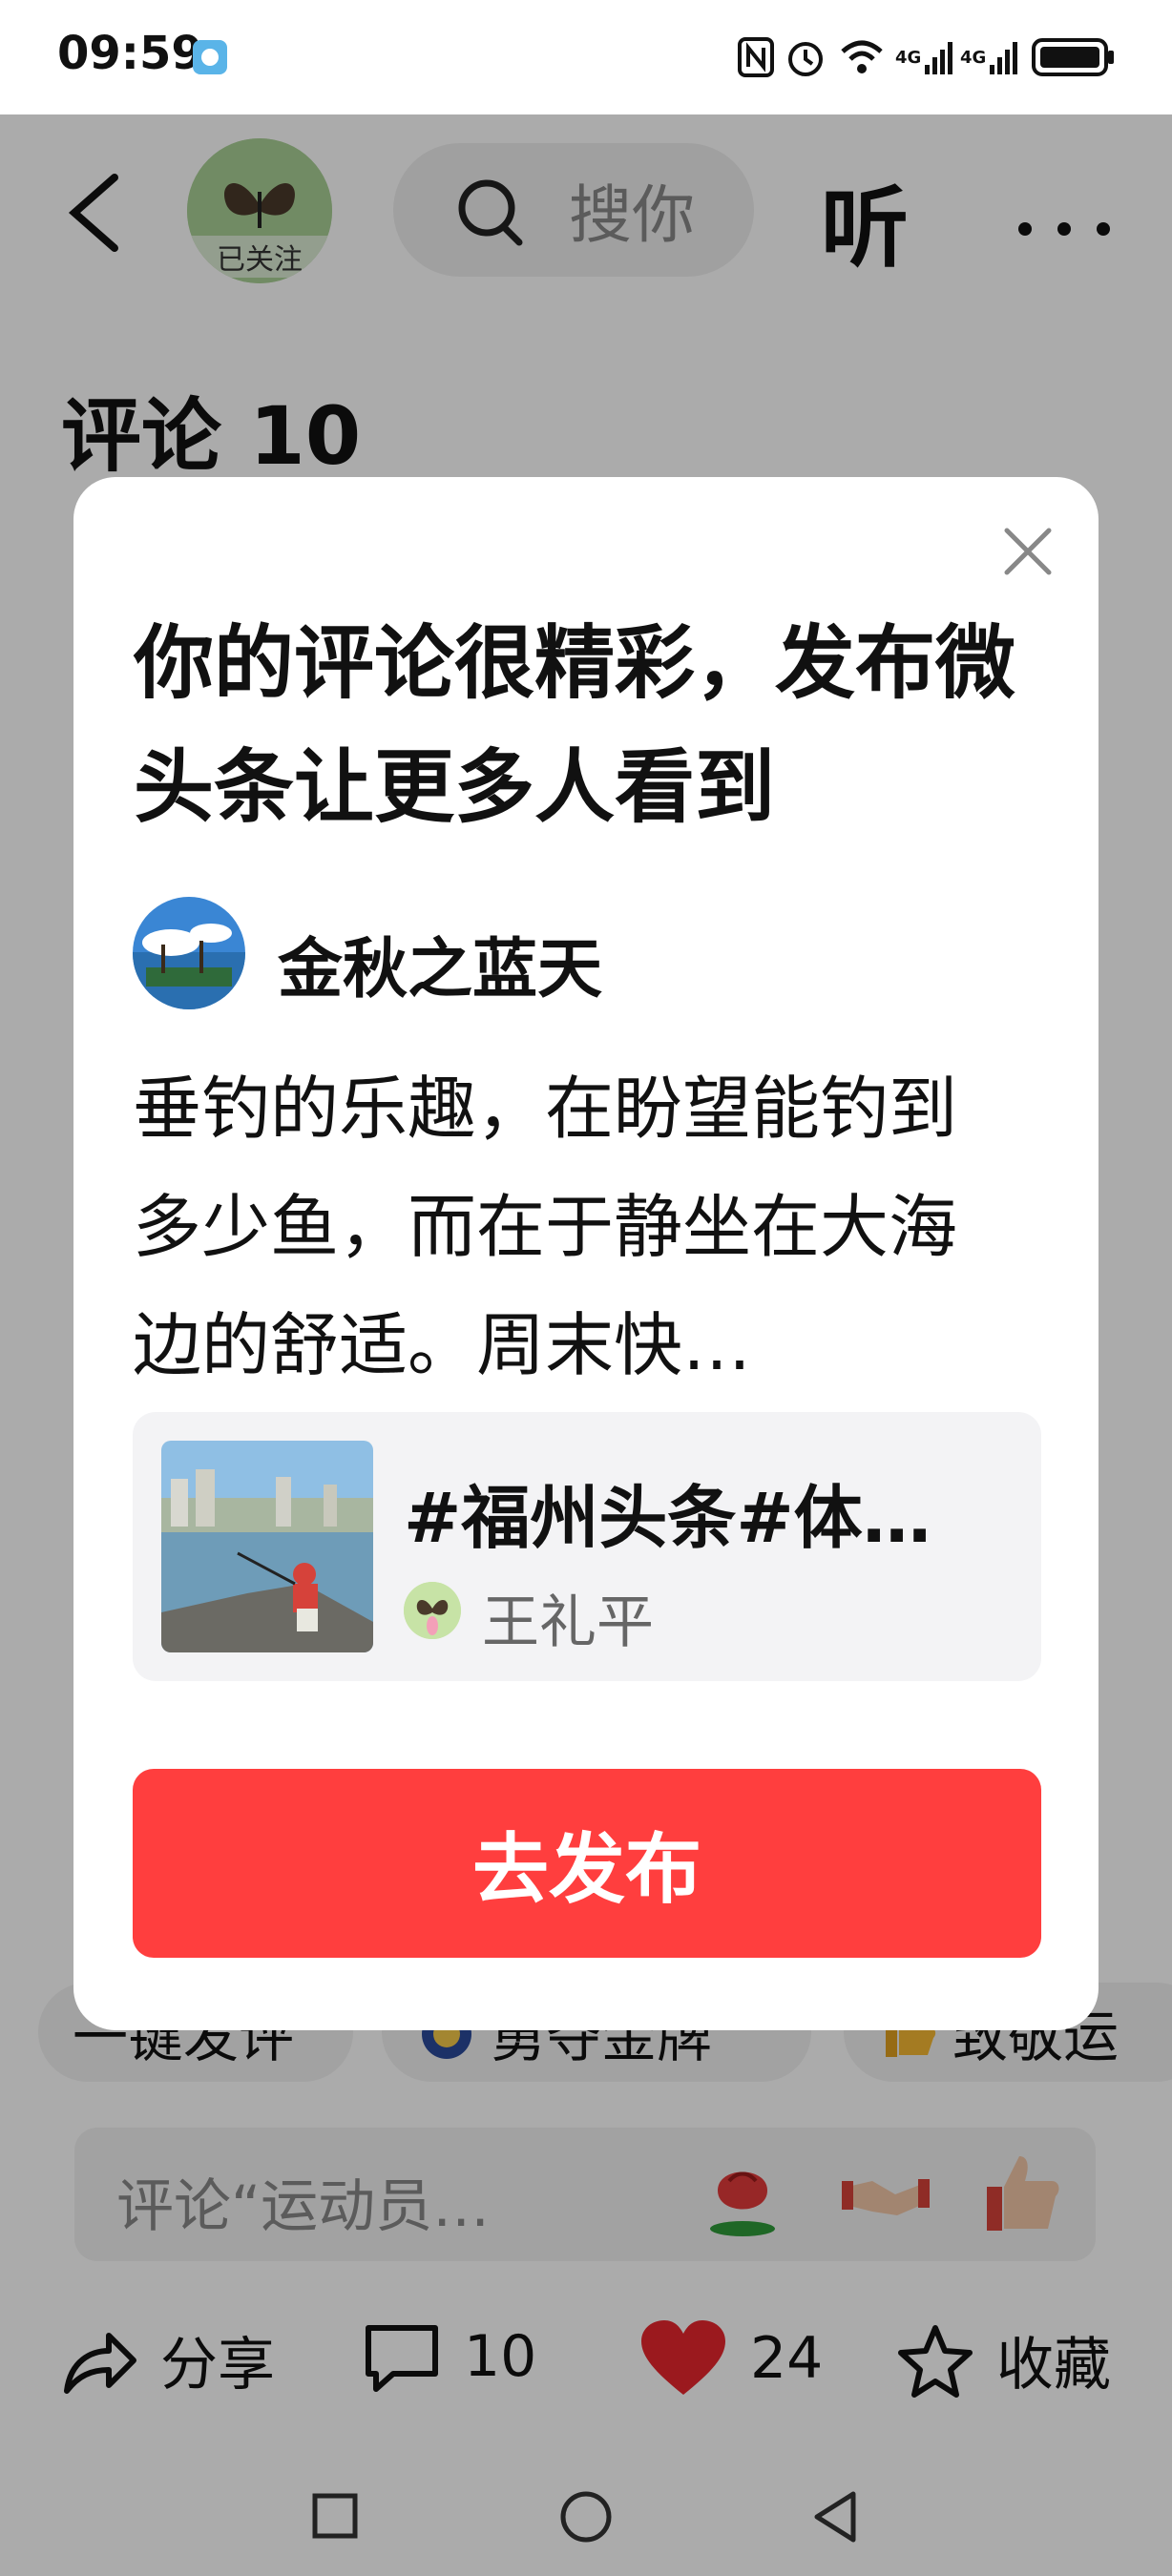 The image size is (1172, 2576). I want to click on cell-signal-icon-1: 4G, so click(923, 57).